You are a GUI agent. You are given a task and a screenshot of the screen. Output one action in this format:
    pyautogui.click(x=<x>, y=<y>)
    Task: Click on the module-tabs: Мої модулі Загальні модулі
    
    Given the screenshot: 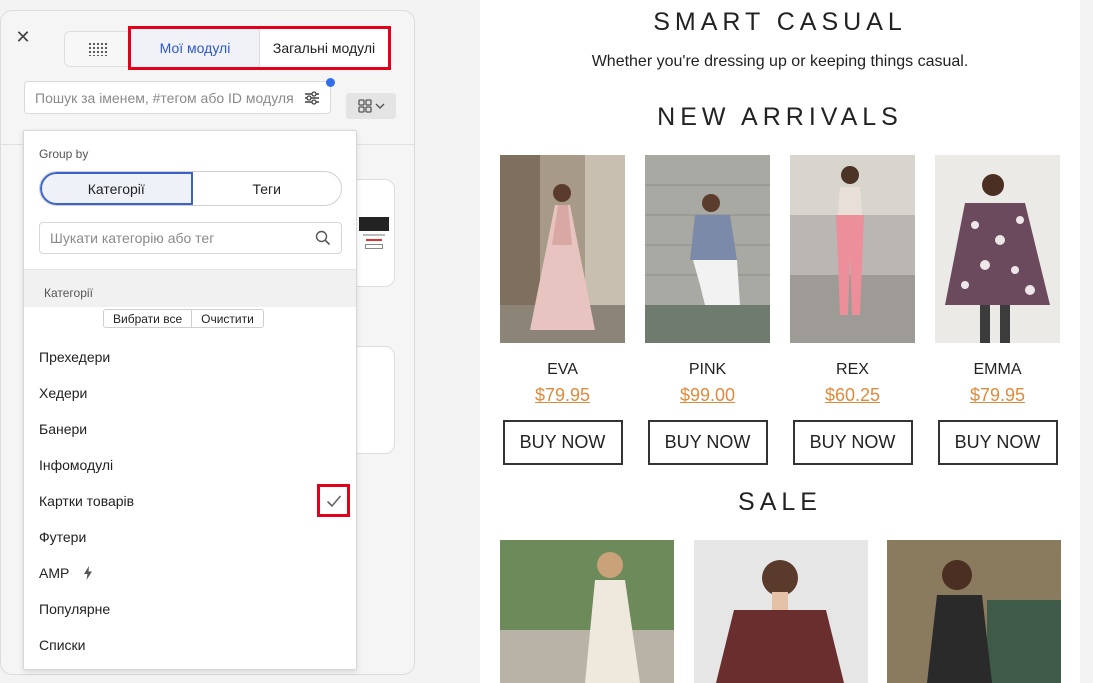 What is the action you would take?
    pyautogui.click(x=259, y=48)
    